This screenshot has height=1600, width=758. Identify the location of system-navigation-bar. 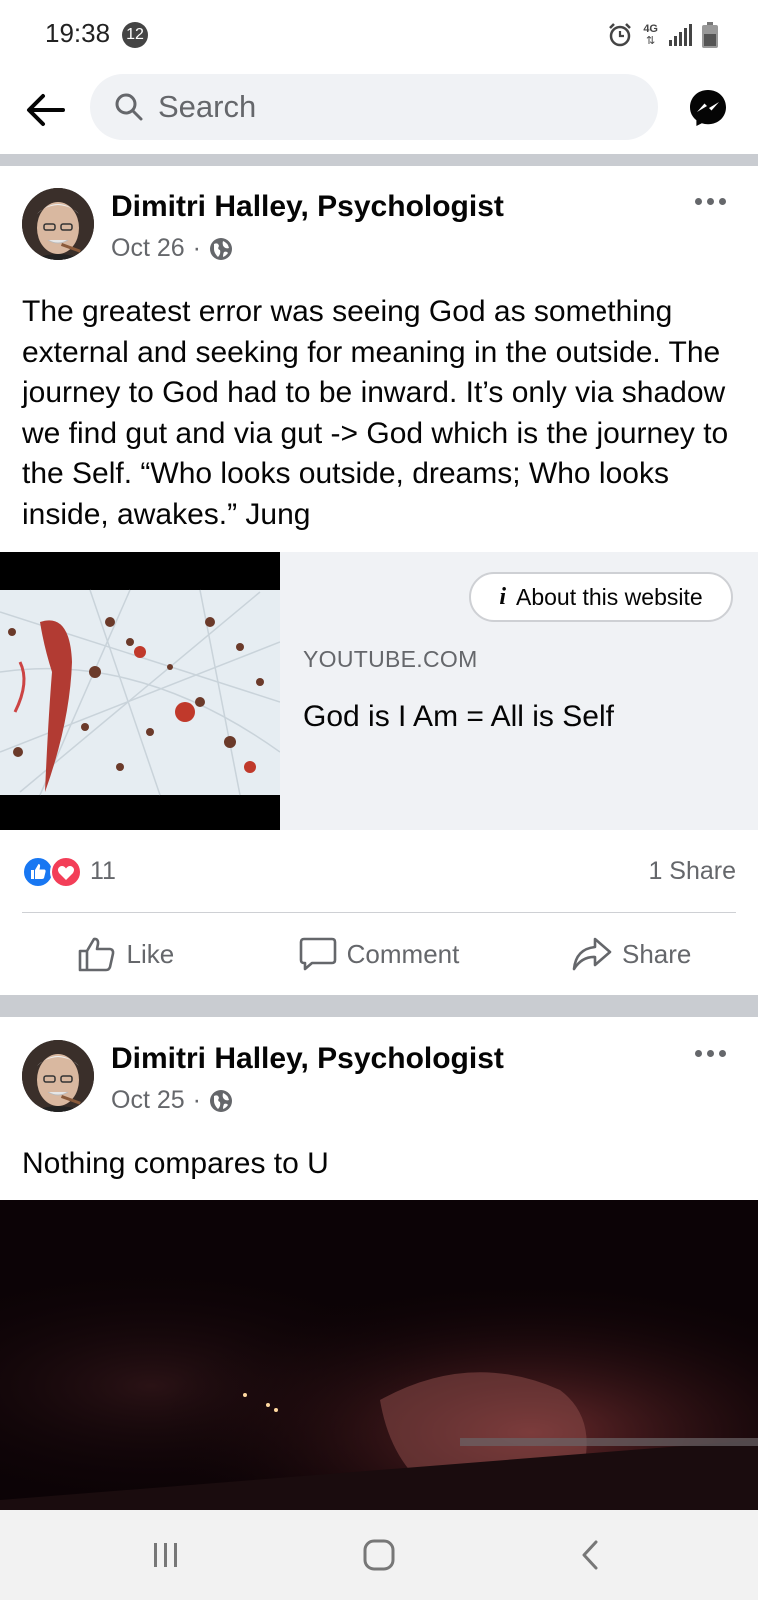
(379, 1555).